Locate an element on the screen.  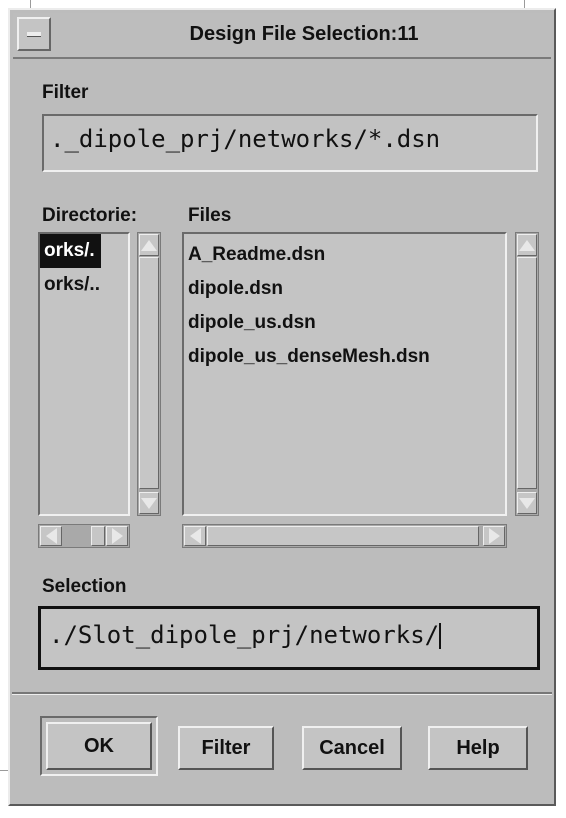
filter-prefix: . is located at coordinates (57, 139).